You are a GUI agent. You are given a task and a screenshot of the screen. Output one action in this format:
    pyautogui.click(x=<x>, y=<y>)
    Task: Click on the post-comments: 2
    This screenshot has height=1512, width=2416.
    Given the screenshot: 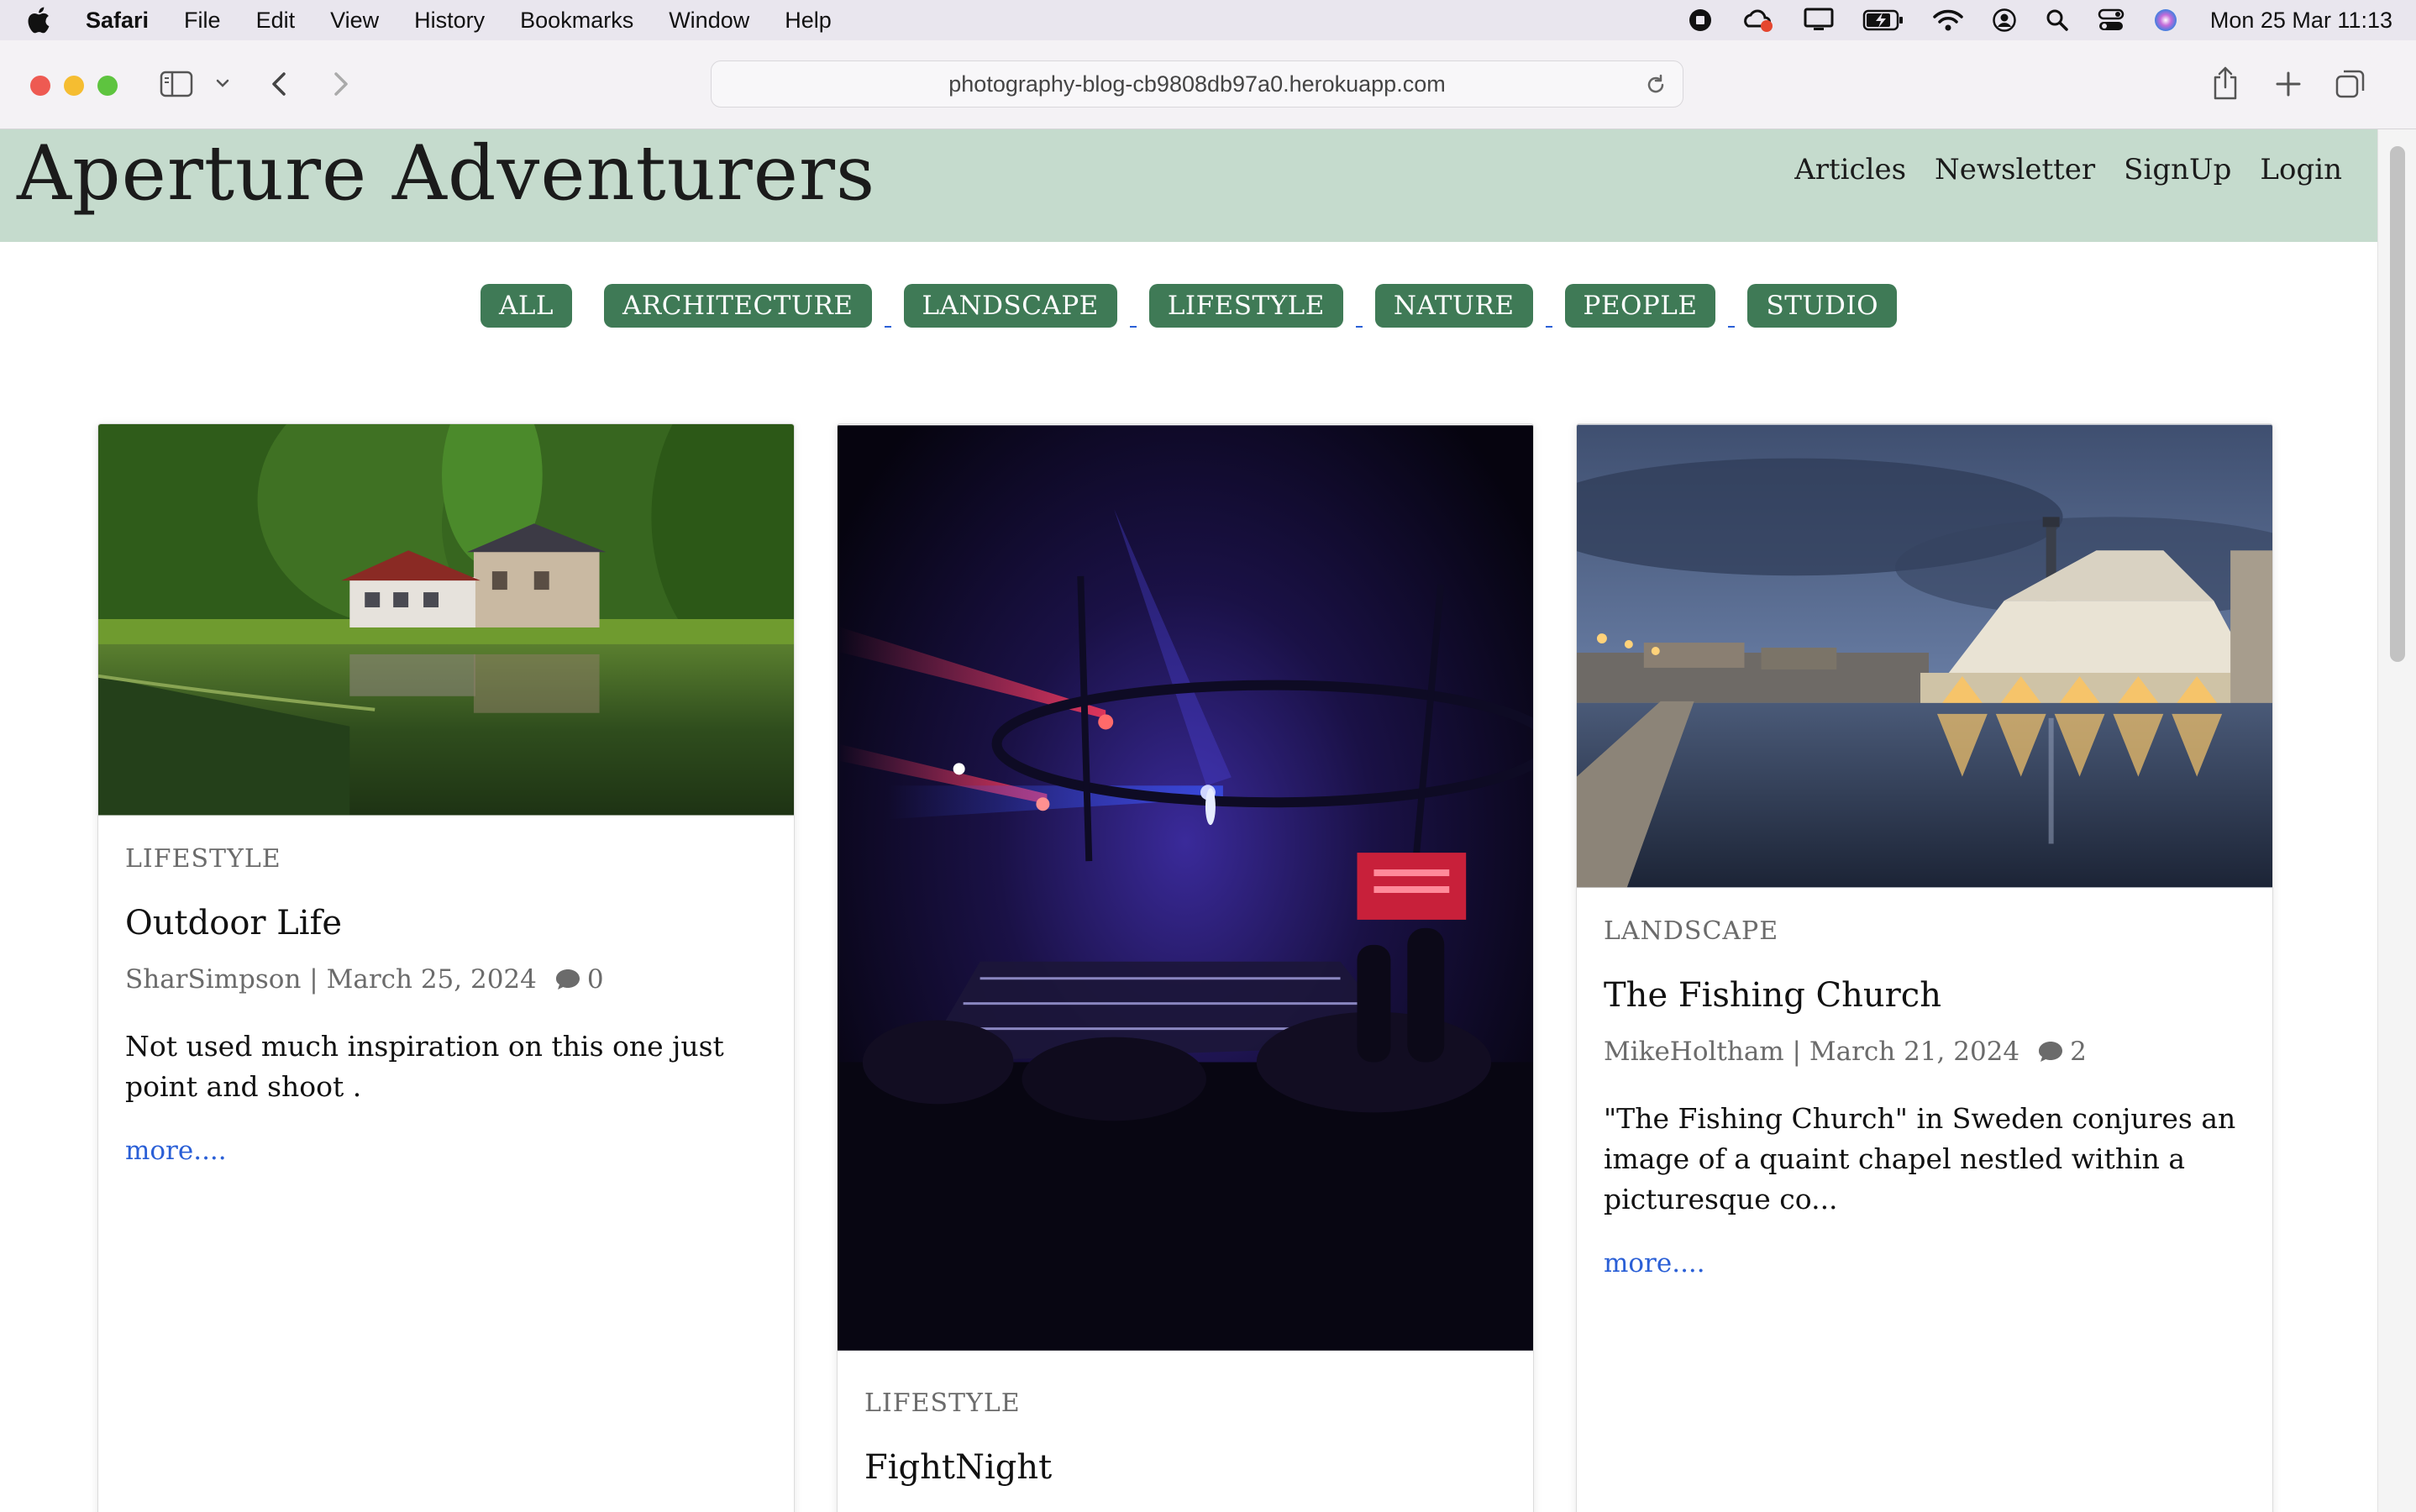 What is the action you would take?
    pyautogui.click(x=2061, y=1052)
    